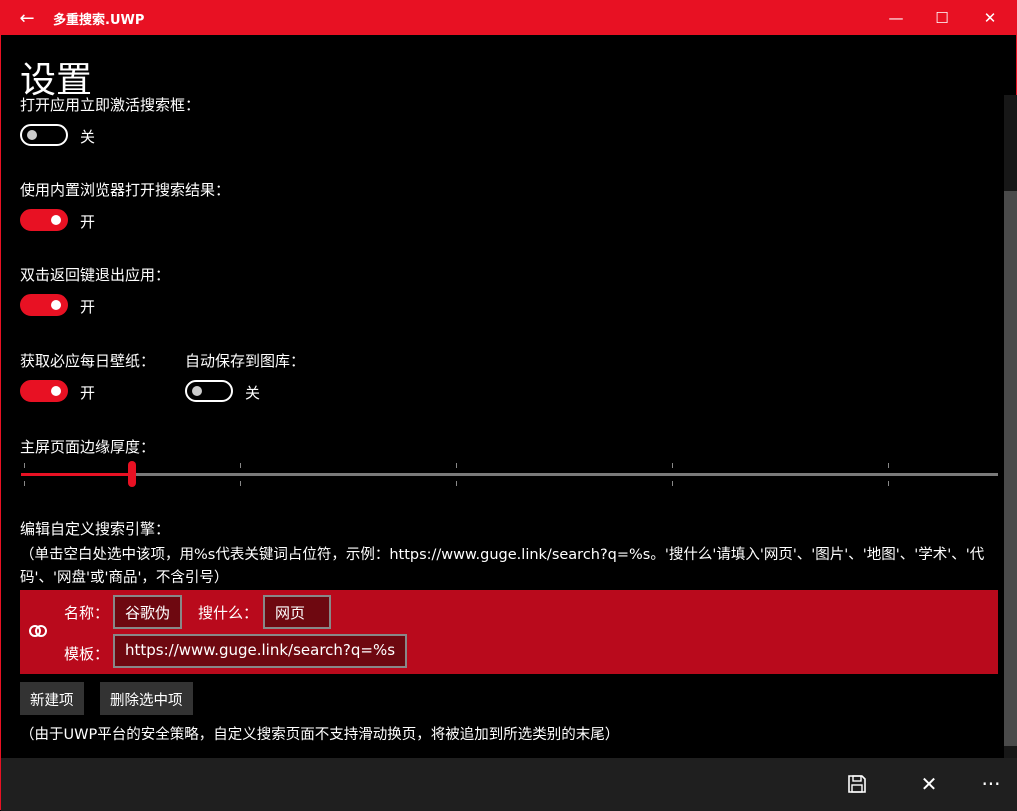 This screenshot has height=811, width=1017. I want to click on template-field: https://www.guge.link/search?q=%s, so click(260, 651).